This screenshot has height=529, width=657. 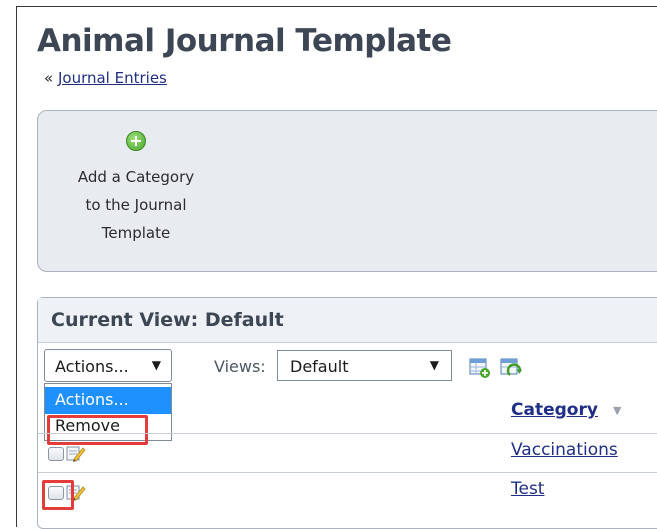 I want to click on grid-add-icon, so click(x=480, y=368).